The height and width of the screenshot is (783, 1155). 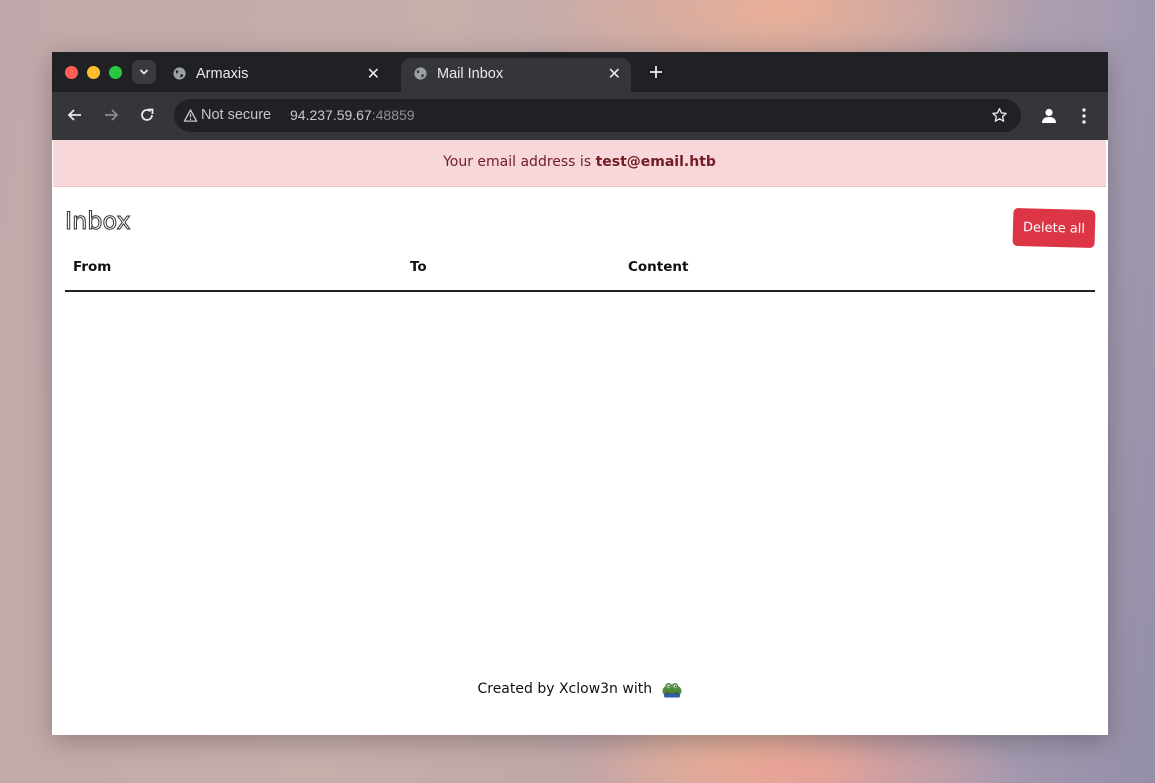 What do you see at coordinates (236, 115) in the screenshot?
I see `security-indicator: Not secure` at bounding box center [236, 115].